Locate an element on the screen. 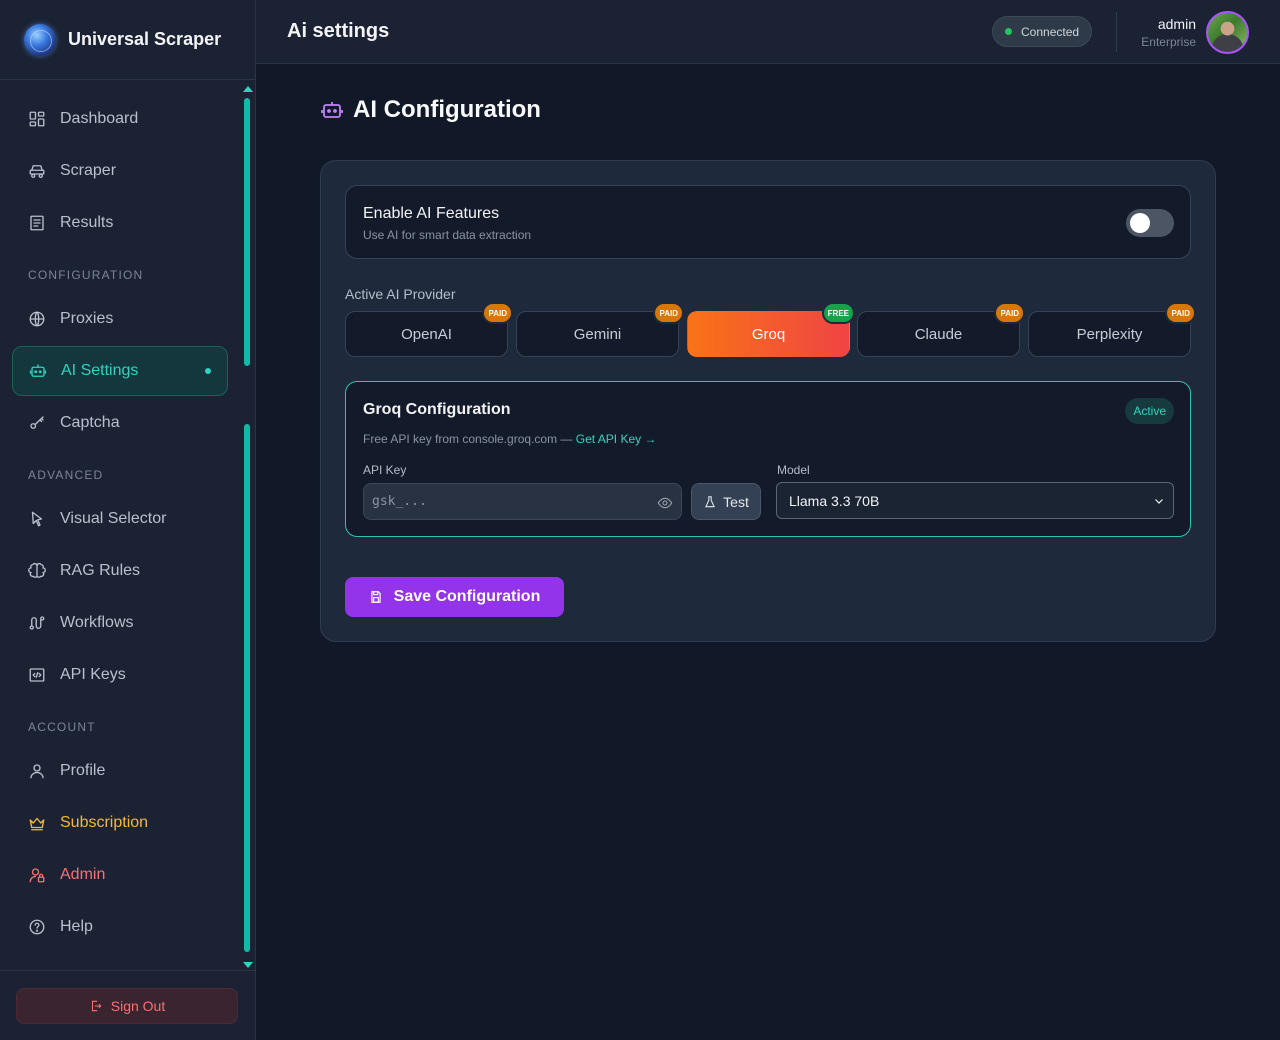 The height and width of the screenshot is (1040, 1280). sidebar-item-proxies: Proxies is located at coordinates (120, 319).